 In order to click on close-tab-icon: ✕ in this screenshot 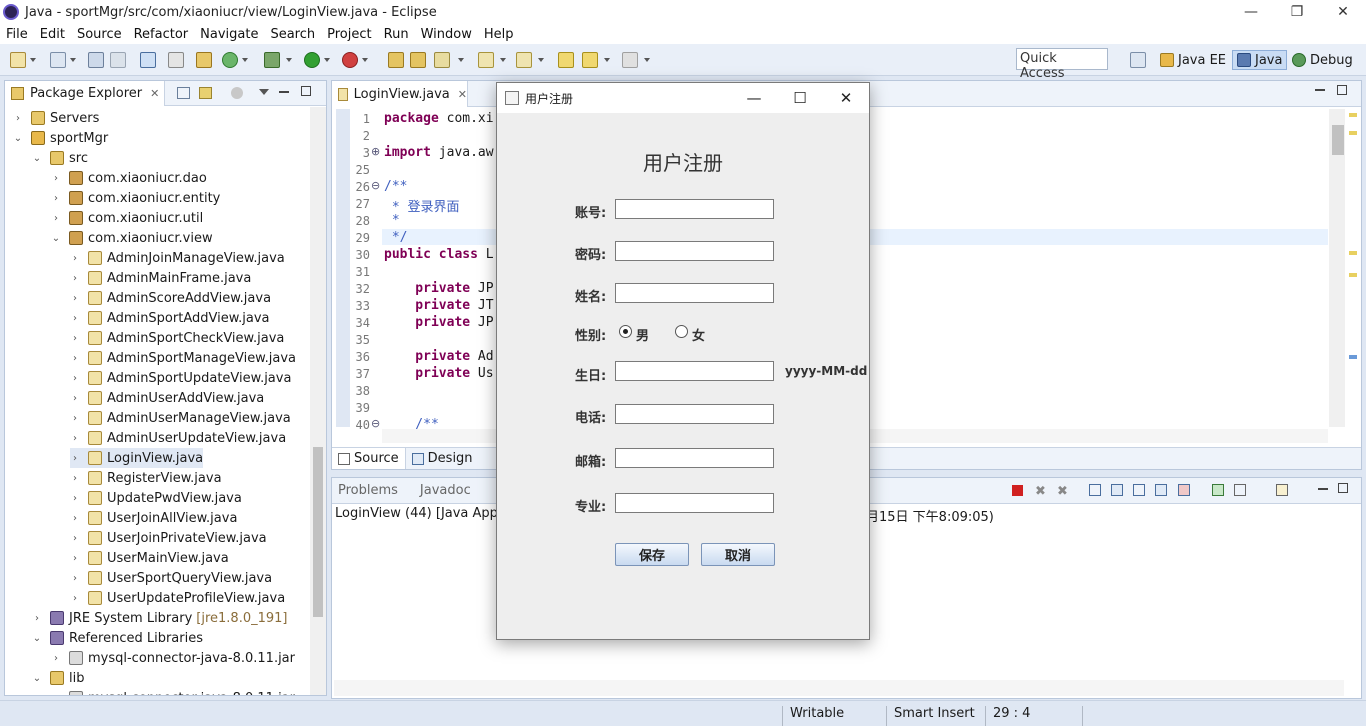, I will do `click(462, 94)`.